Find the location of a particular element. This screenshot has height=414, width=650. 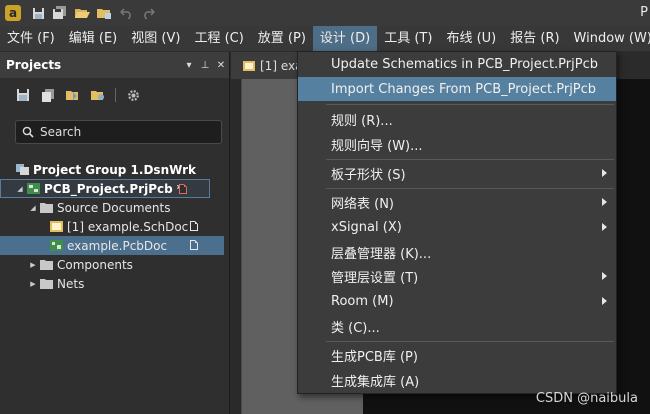

panel-toolbar is located at coordinates (114, 95).